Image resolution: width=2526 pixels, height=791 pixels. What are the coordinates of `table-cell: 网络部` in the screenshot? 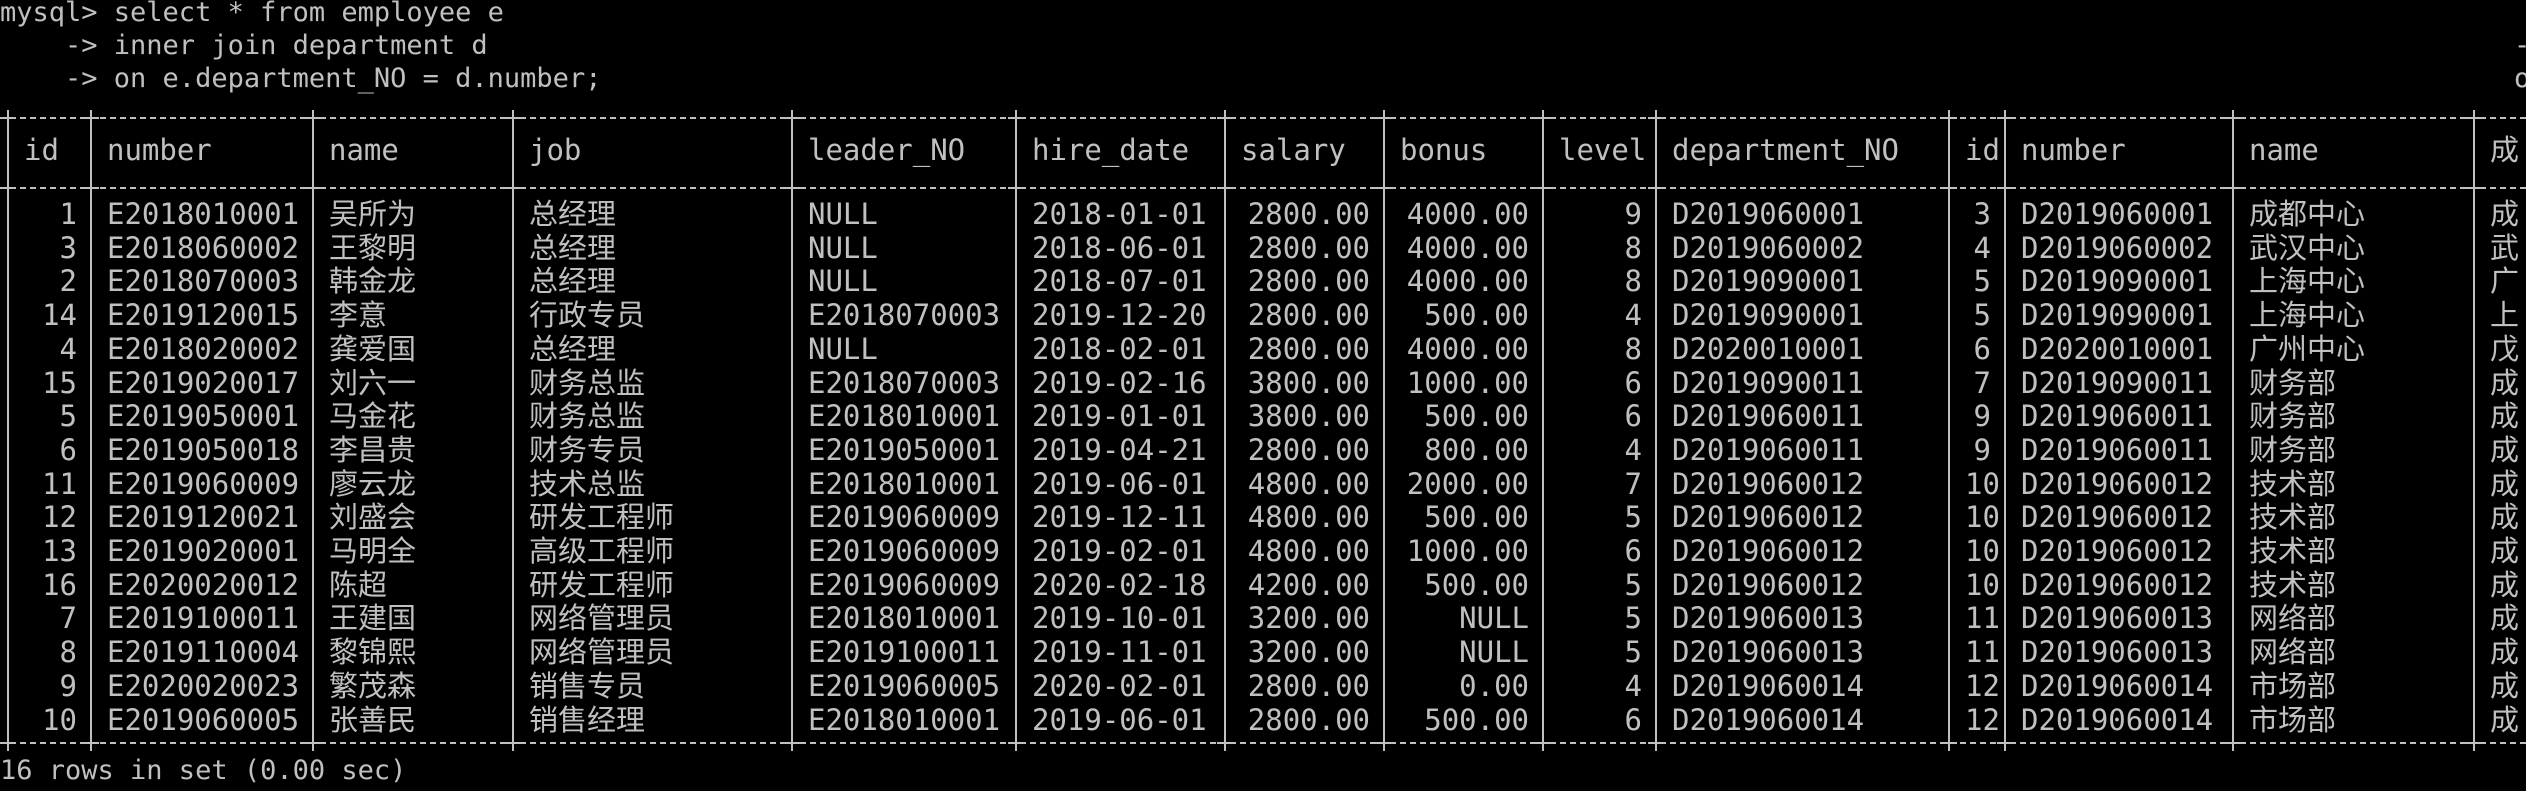 It's located at (2293, 618).